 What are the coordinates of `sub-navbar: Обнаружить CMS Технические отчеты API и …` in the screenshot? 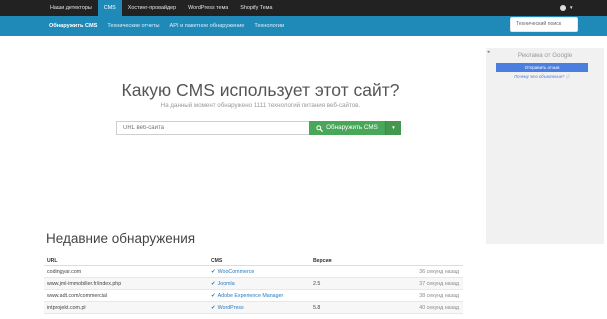 It's located at (303, 26).